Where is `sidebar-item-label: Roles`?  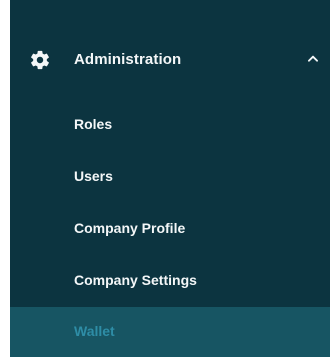
sidebar-item-label: Roles is located at coordinates (93, 124).